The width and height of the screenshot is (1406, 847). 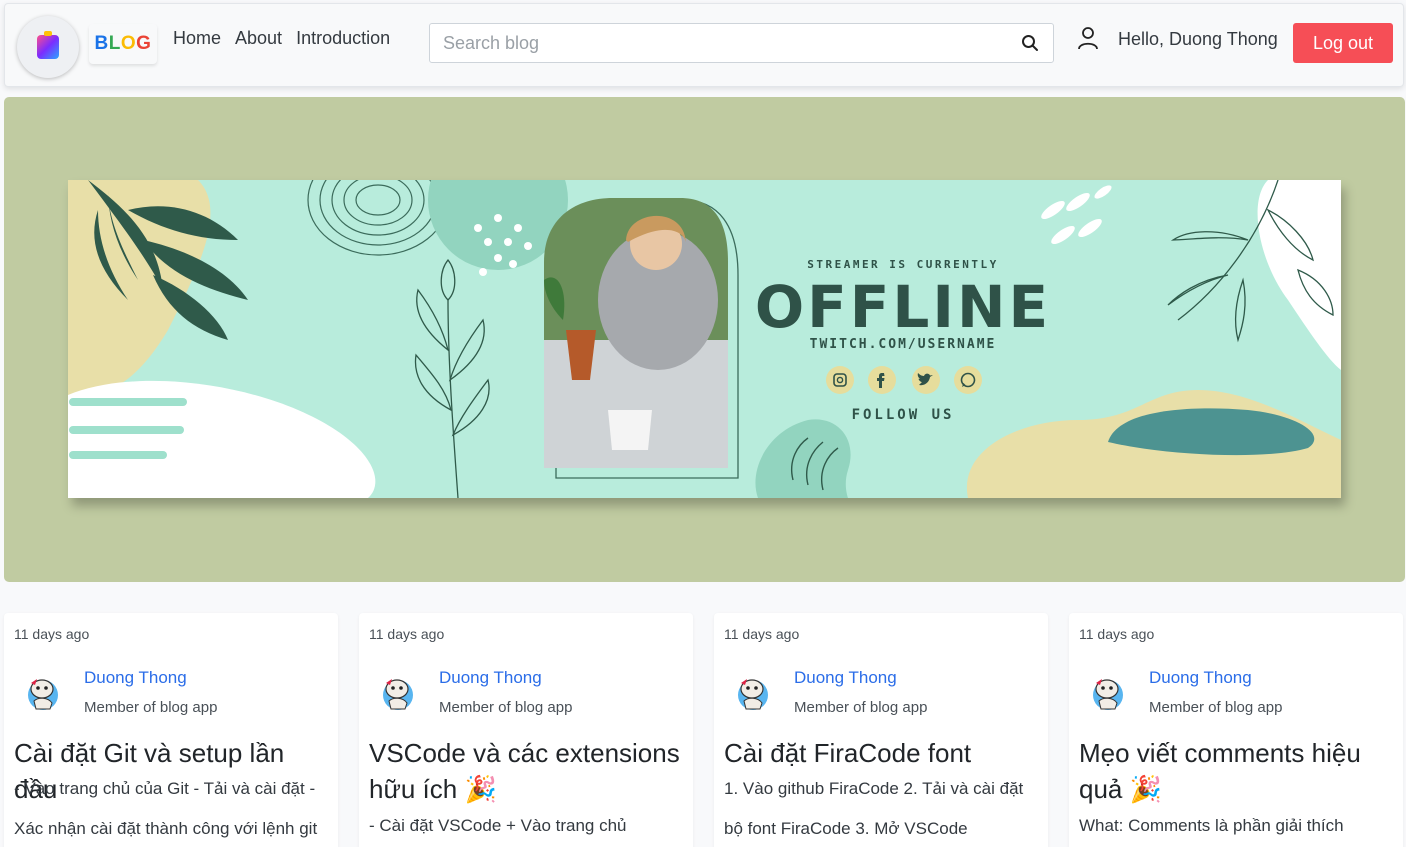 I want to click on brand-button: BLOG, so click(x=123, y=44).